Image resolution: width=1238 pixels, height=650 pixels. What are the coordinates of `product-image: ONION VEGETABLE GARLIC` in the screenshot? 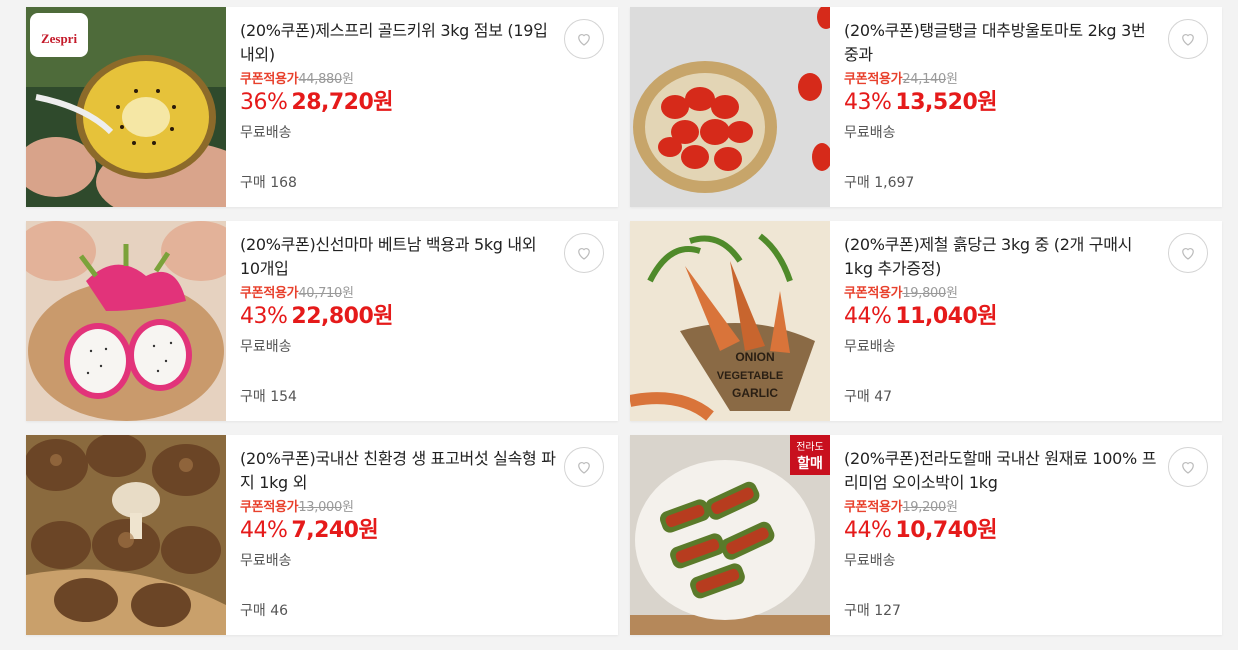 It's located at (730, 321).